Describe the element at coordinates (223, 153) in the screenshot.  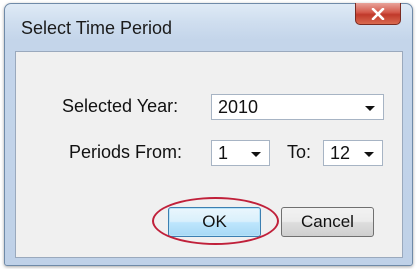
I see `periods-from-value: 1` at that location.